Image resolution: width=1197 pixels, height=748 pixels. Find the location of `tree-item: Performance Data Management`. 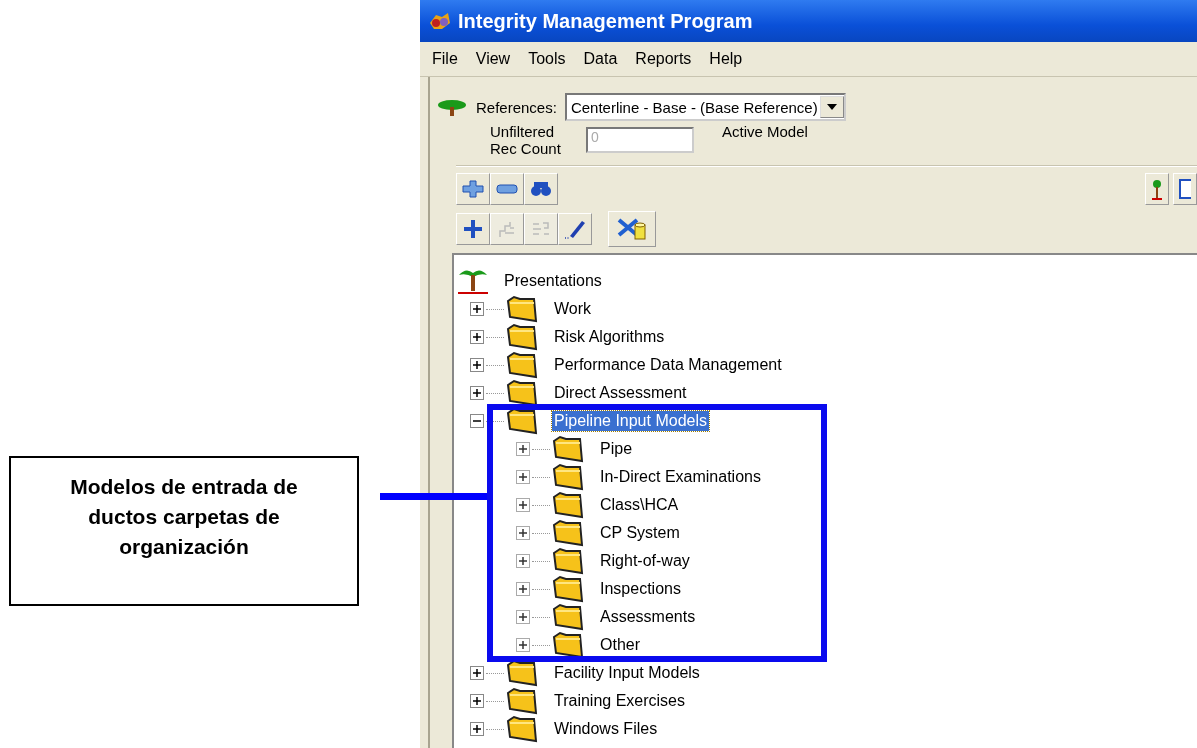

tree-item: Performance Data Management is located at coordinates (668, 365).